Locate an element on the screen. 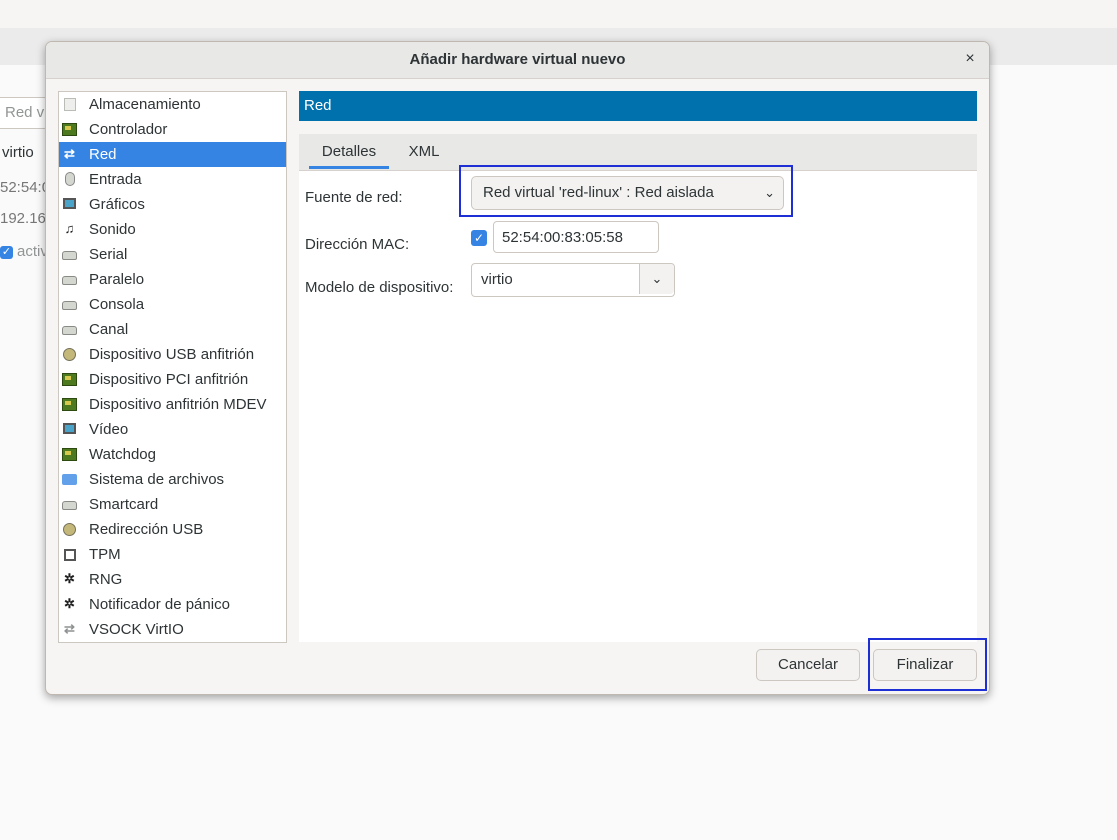 This screenshot has height=840, width=1117. hardware-list-item: Almacenamiento is located at coordinates (172, 104).